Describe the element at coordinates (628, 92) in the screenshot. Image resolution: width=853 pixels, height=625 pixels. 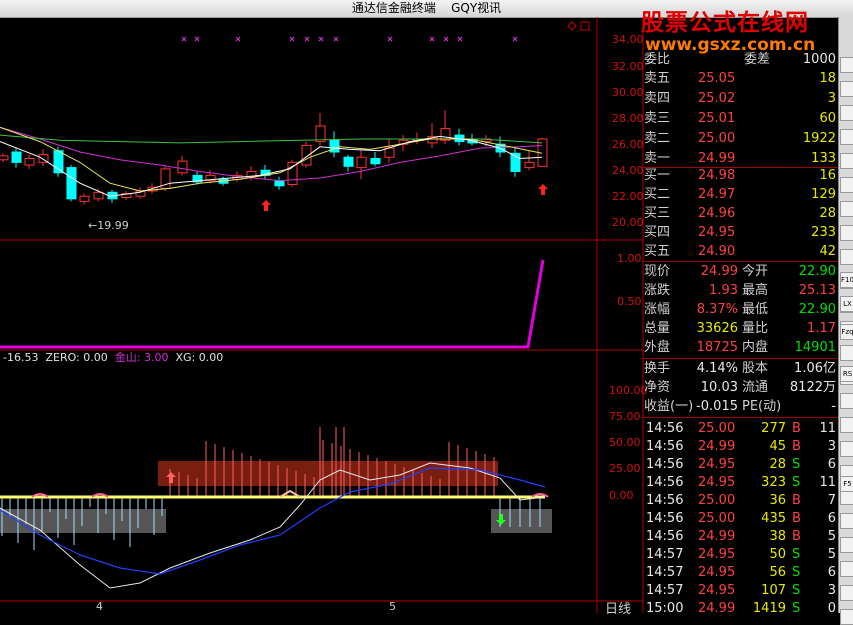
I see `price-tick: 30.00` at that location.